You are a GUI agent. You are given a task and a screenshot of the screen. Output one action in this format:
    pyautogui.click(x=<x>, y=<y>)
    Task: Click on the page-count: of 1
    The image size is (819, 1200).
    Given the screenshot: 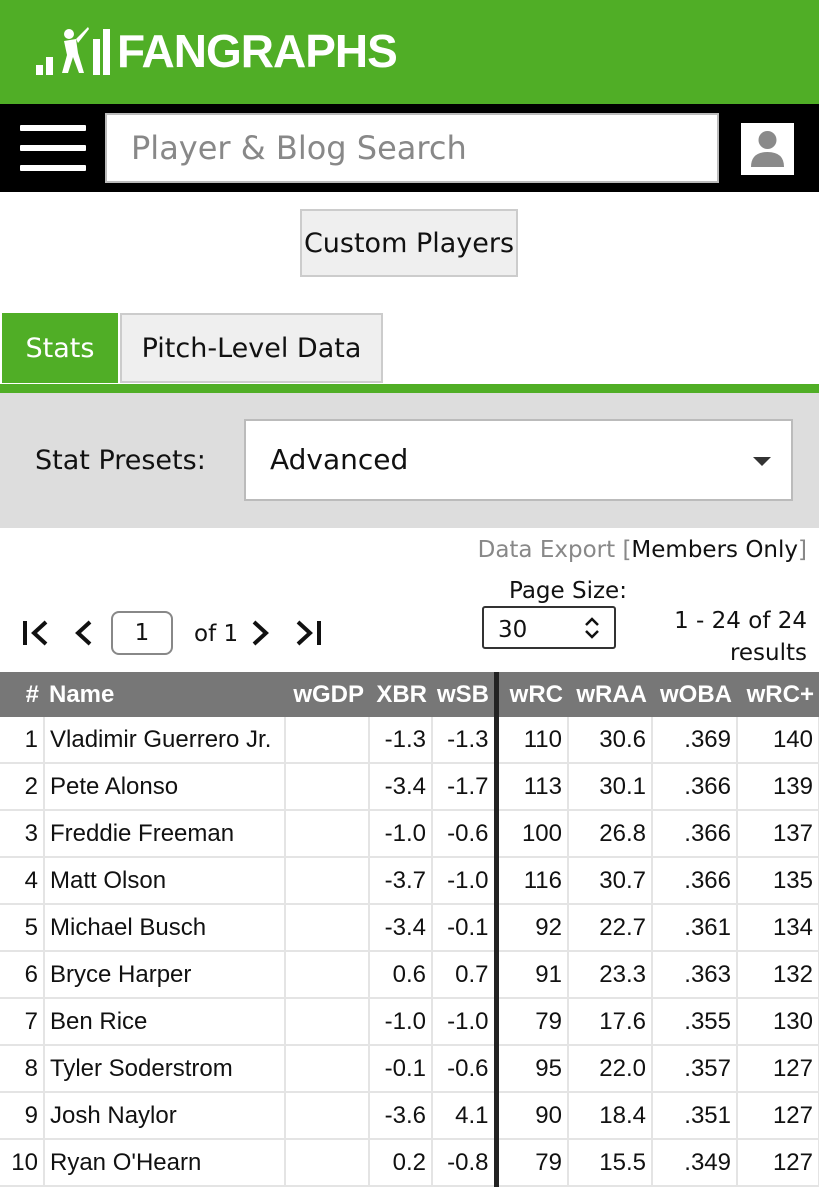 What is the action you would take?
    pyautogui.click(x=216, y=634)
    